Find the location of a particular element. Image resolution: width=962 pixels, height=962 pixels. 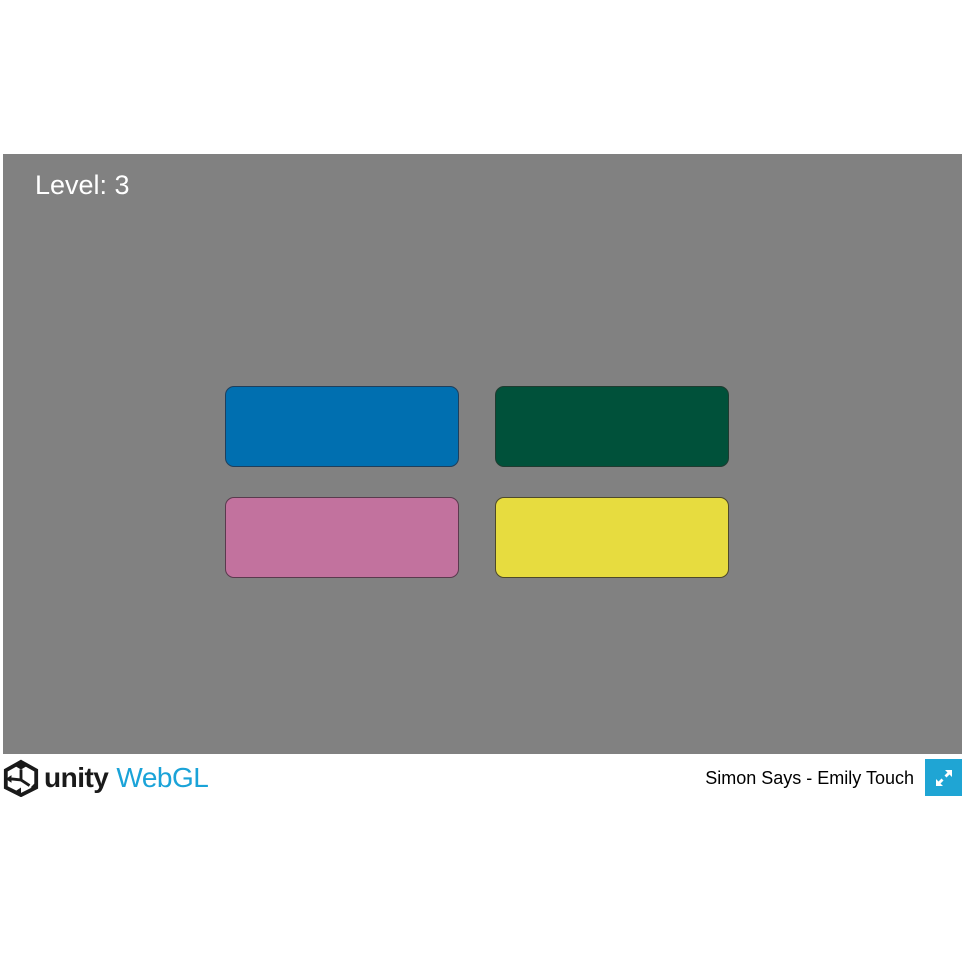

blue-button is located at coordinates (342, 426).